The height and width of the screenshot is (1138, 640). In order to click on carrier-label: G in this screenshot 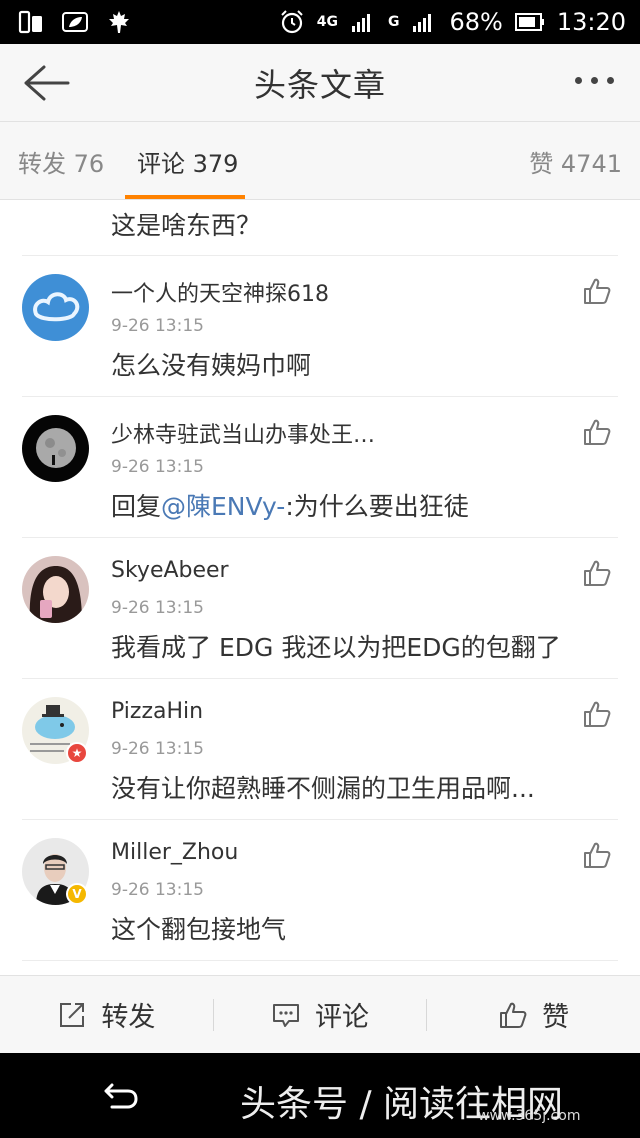, I will do `click(393, 22)`.